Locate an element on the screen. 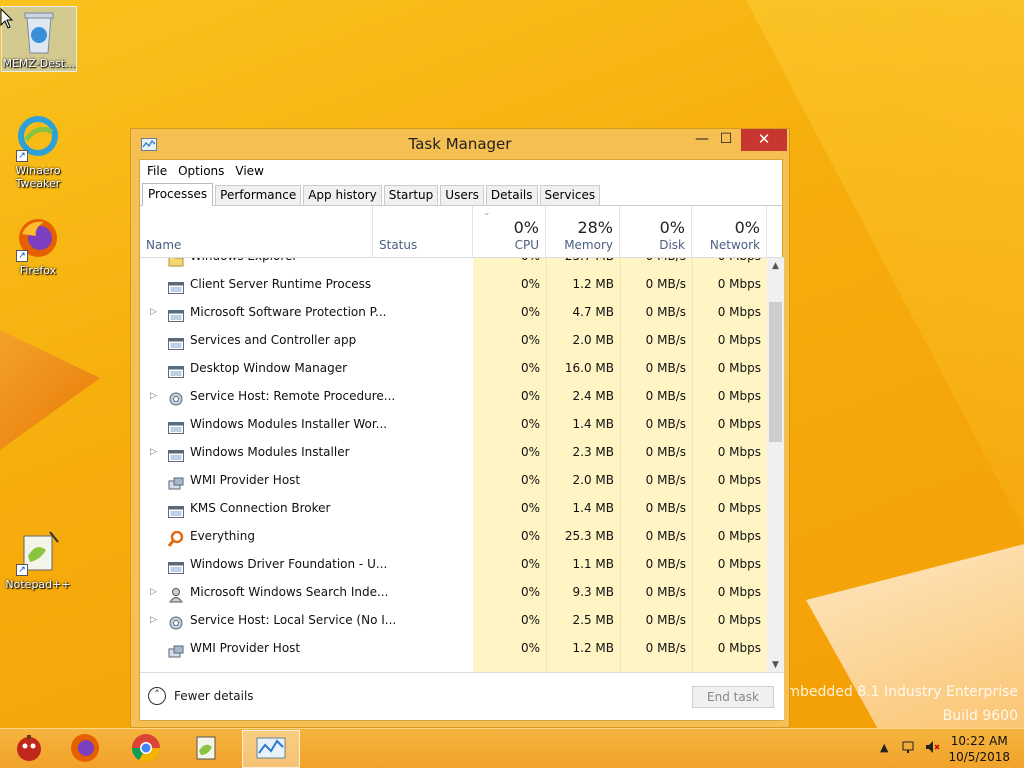 The width and height of the screenshot is (1024, 768). taskbar-task-manager-button is located at coordinates (271, 749).